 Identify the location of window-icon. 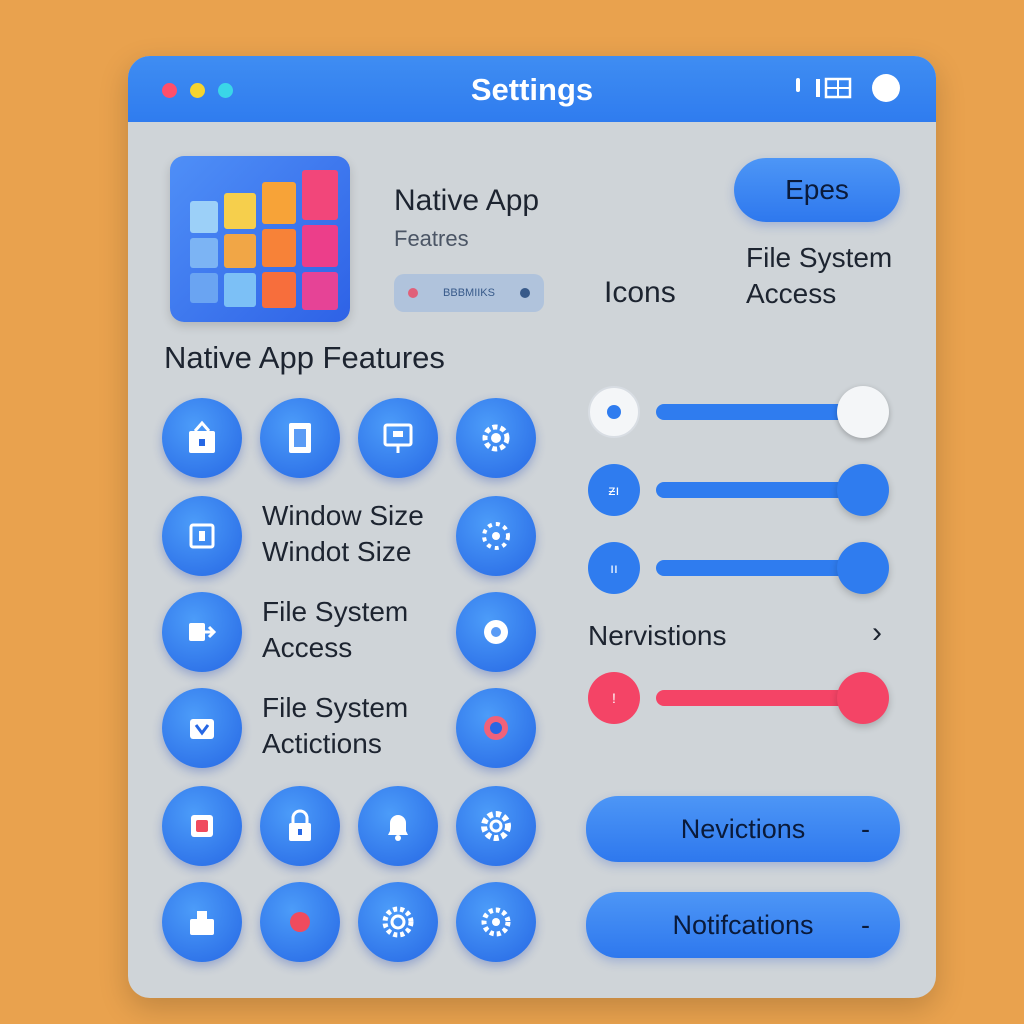
(202, 536).